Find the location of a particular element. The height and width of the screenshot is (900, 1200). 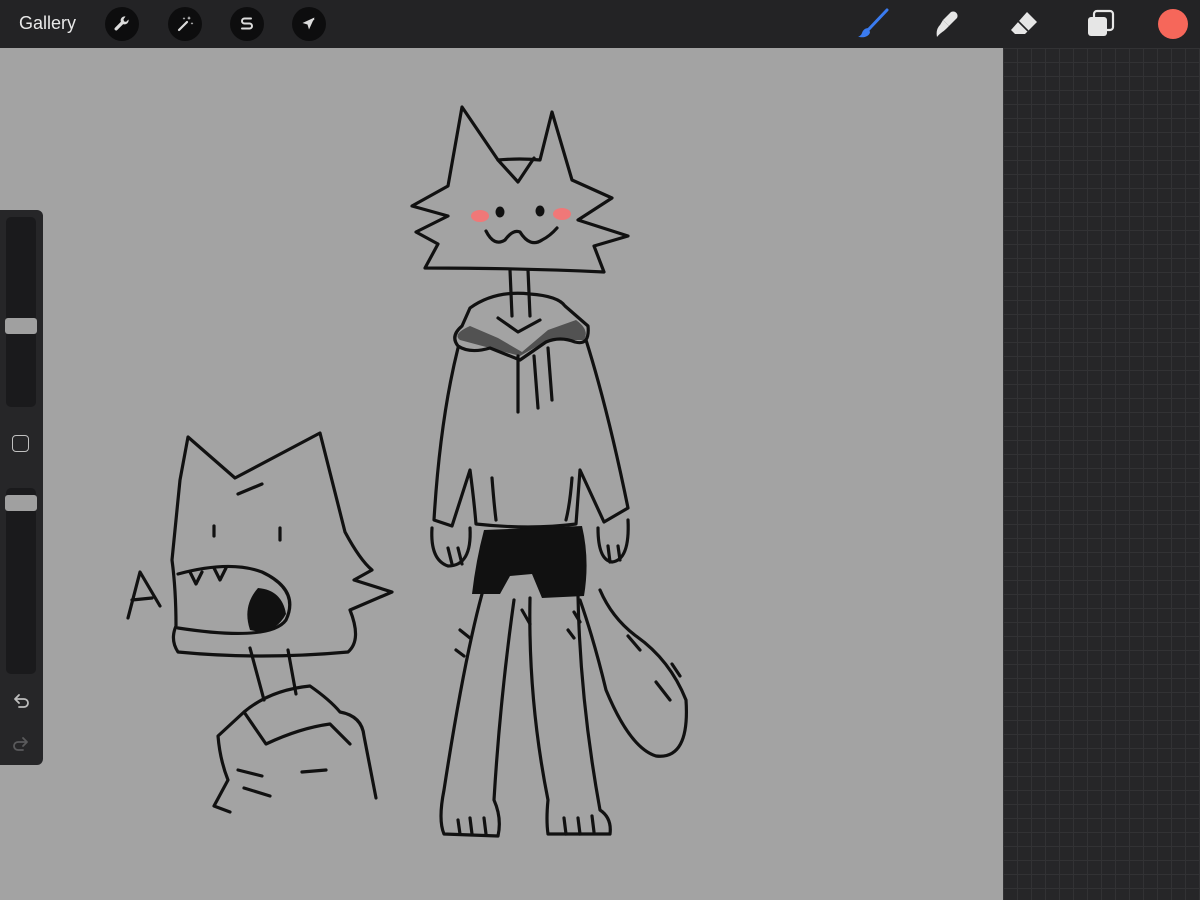

redo-icon is located at coordinates (20, 744).